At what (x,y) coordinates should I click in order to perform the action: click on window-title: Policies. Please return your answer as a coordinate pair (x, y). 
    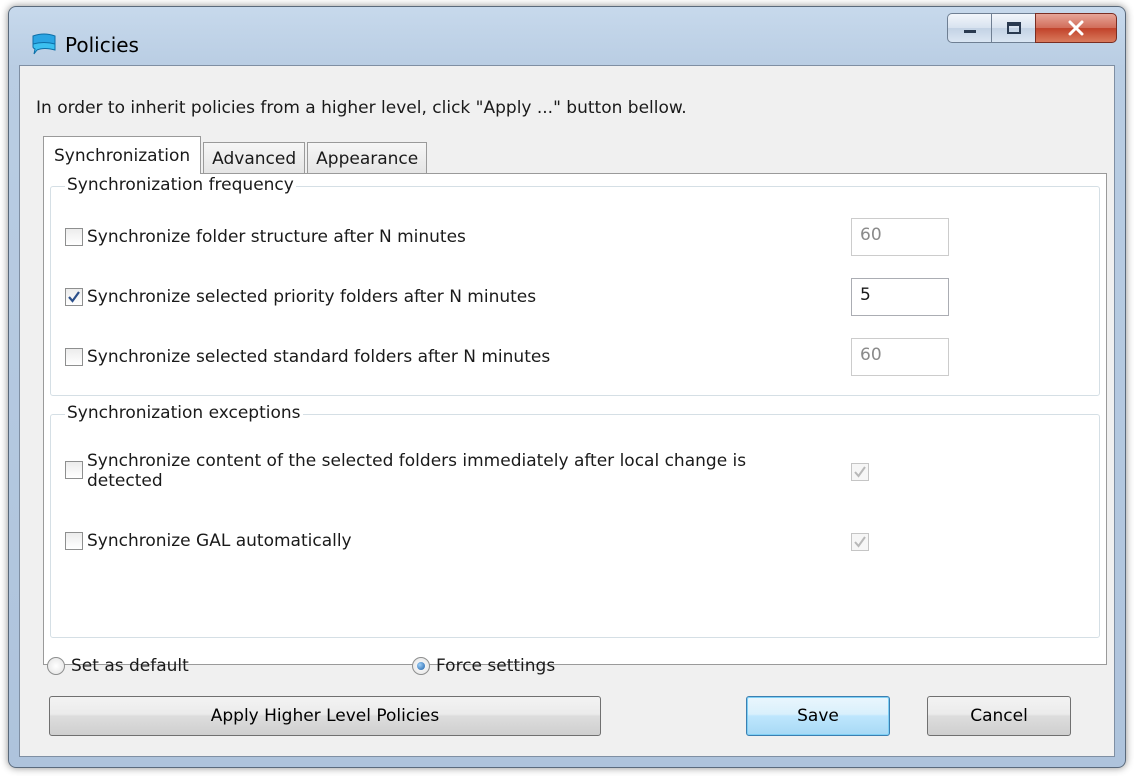
    Looking at the image, I should click on (102, 45).